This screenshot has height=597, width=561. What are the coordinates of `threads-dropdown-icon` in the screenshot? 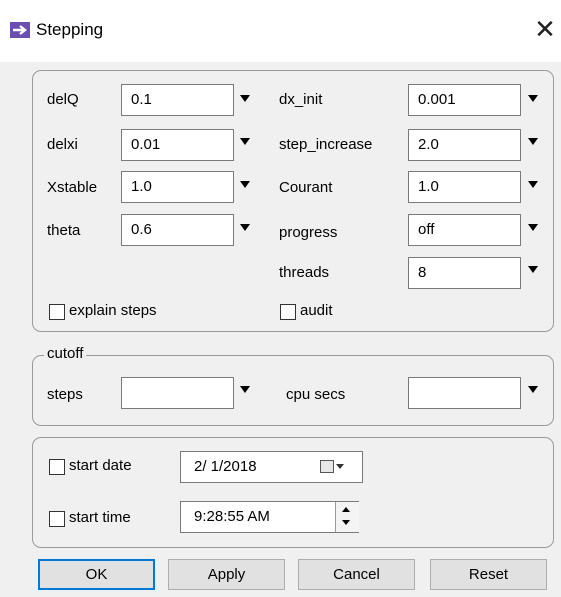 It's located at (533, 269).